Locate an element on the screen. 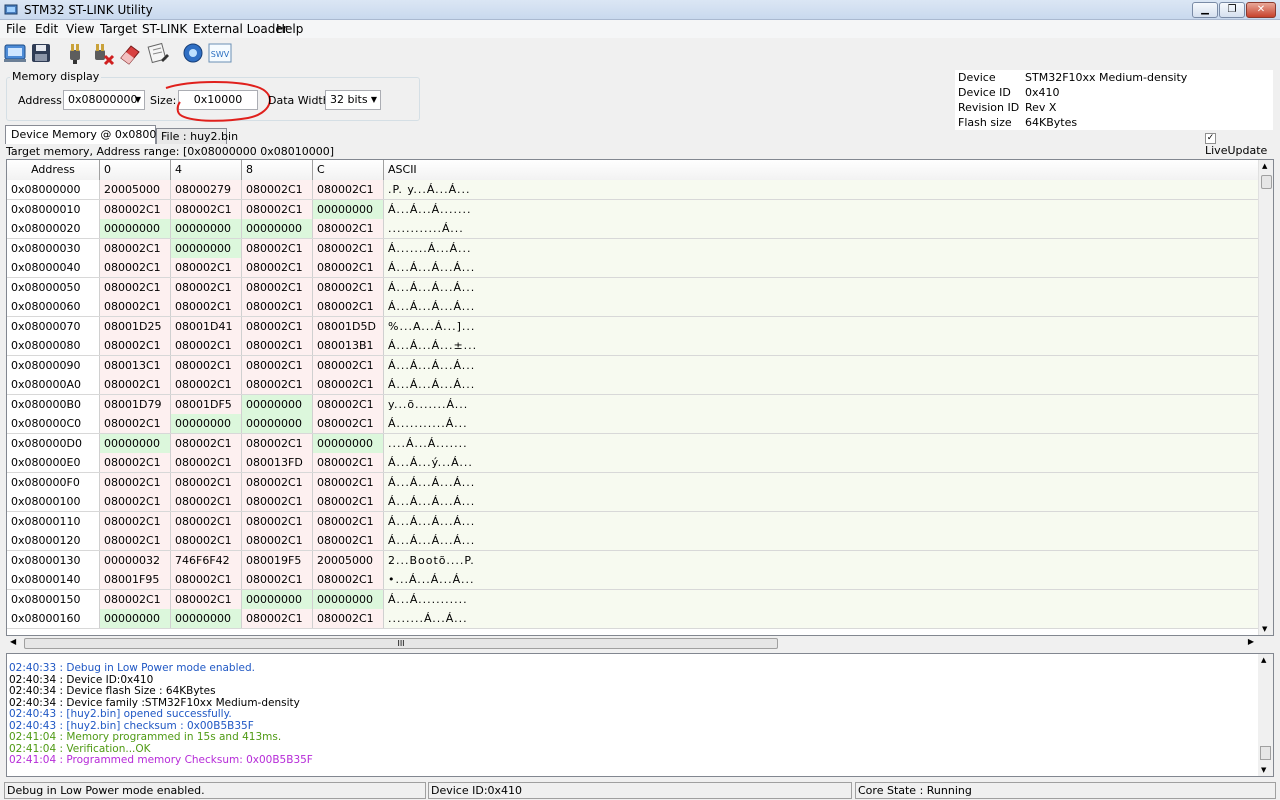 This screenshot has height=800, width=1280. data-cell-0: 00000032 is located at coordinates (135, 560).